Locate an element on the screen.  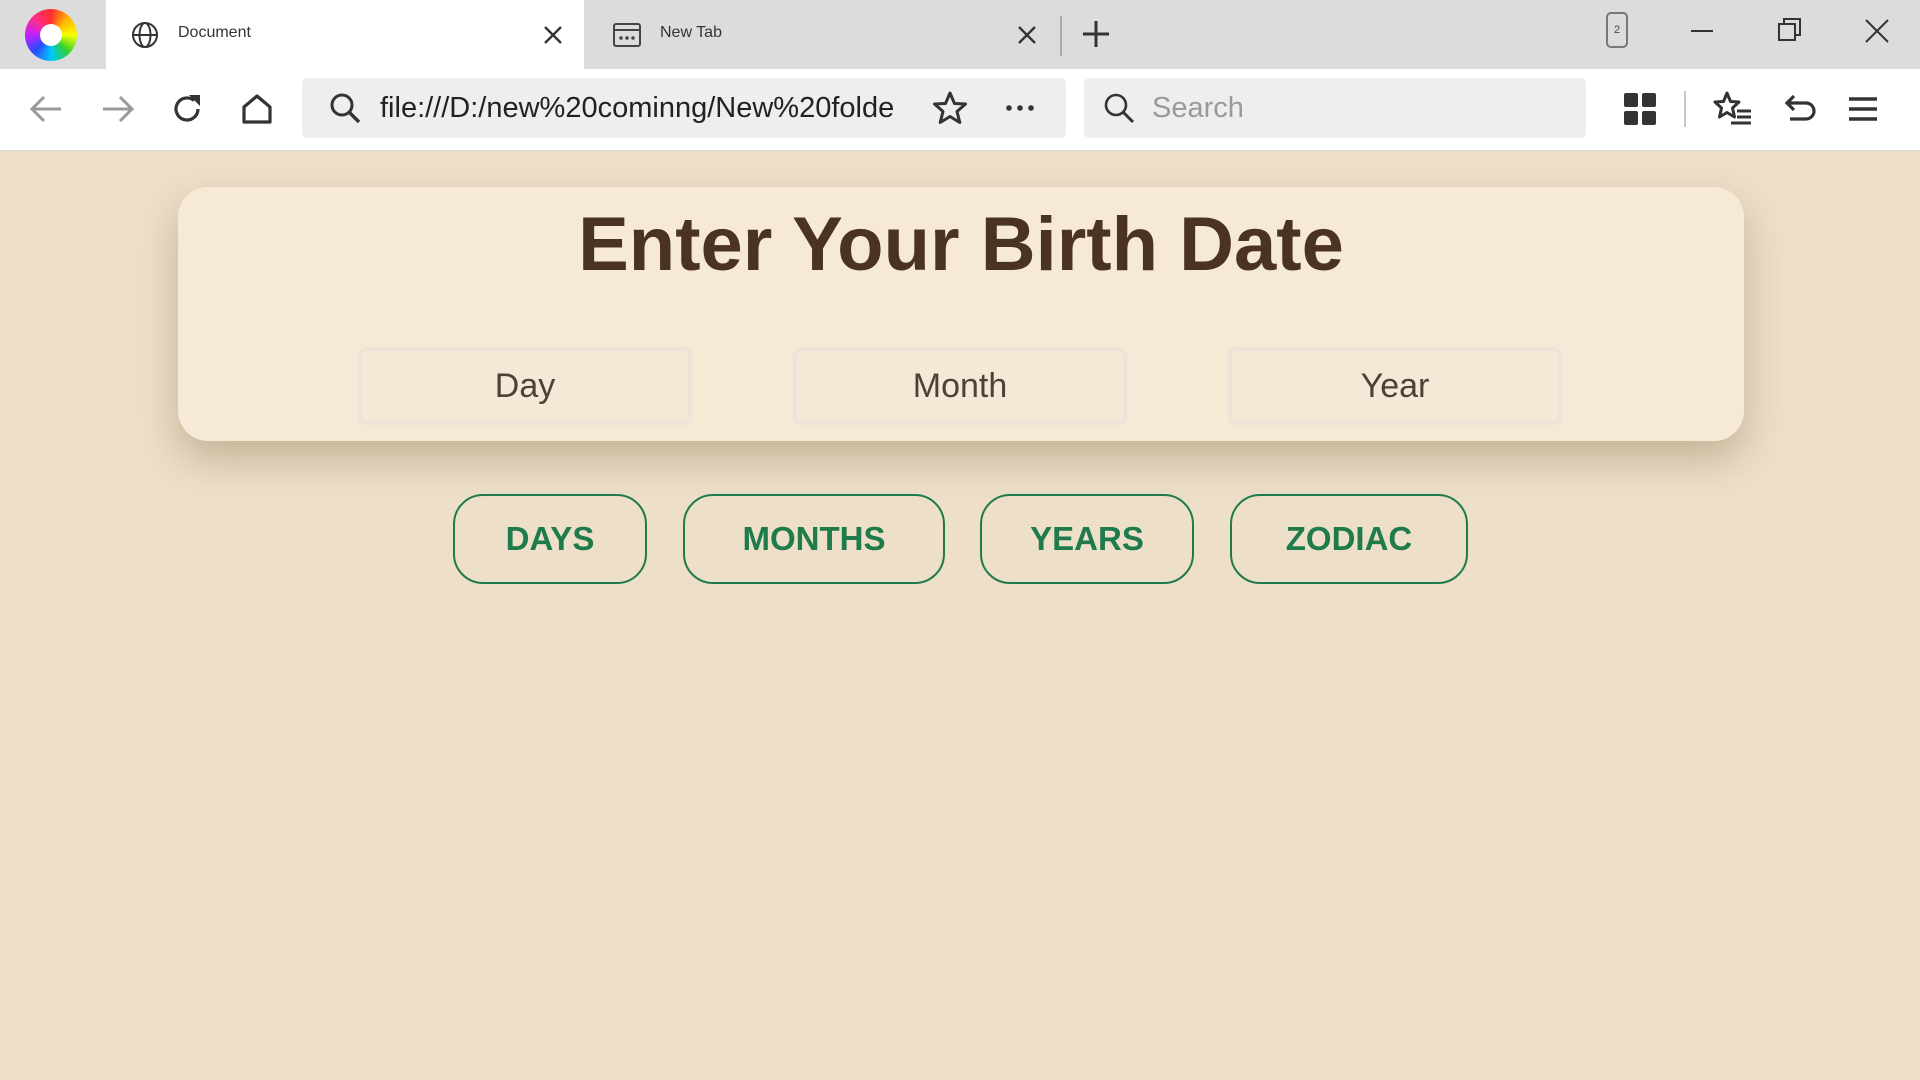
tab-strip: Document New Tab 2 is located at coordinates (960, 34).